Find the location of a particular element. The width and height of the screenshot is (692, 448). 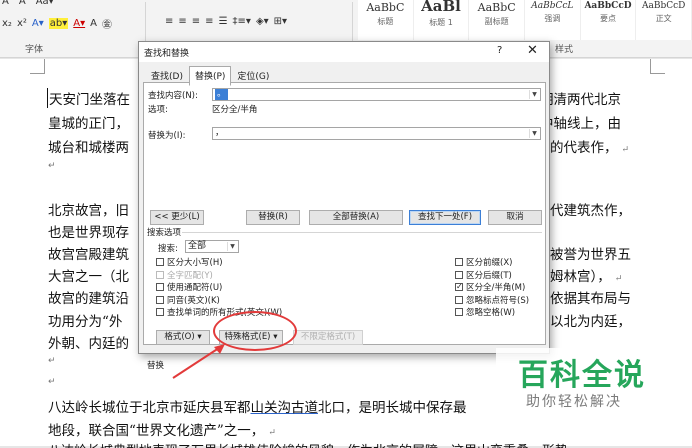

watermark-subtitle: 助你轻松解决 is located at coordinates (574, 402).